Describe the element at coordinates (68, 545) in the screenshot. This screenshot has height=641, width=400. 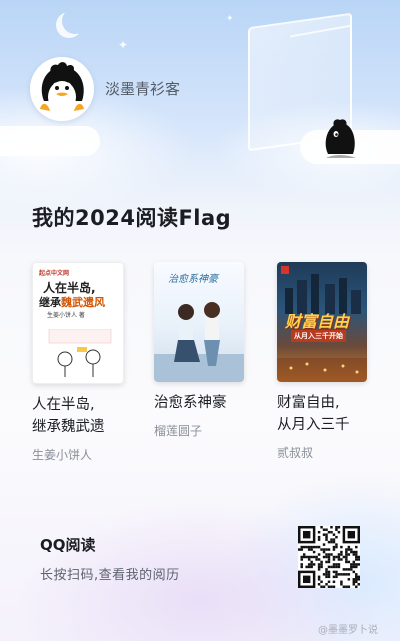
I see `app-name: QQ阅读` at that location.